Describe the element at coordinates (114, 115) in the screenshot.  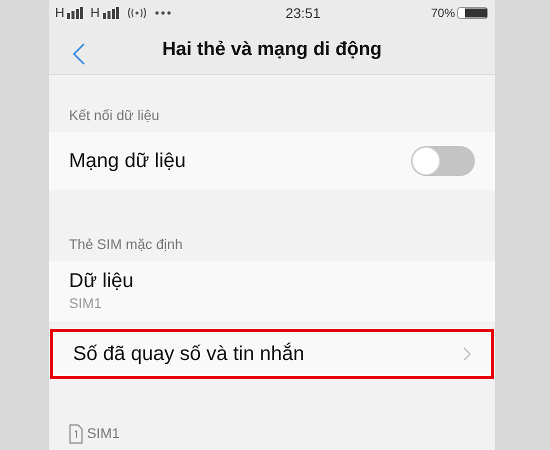
I see `section-header: Kết nối dữ liệu` at that location.